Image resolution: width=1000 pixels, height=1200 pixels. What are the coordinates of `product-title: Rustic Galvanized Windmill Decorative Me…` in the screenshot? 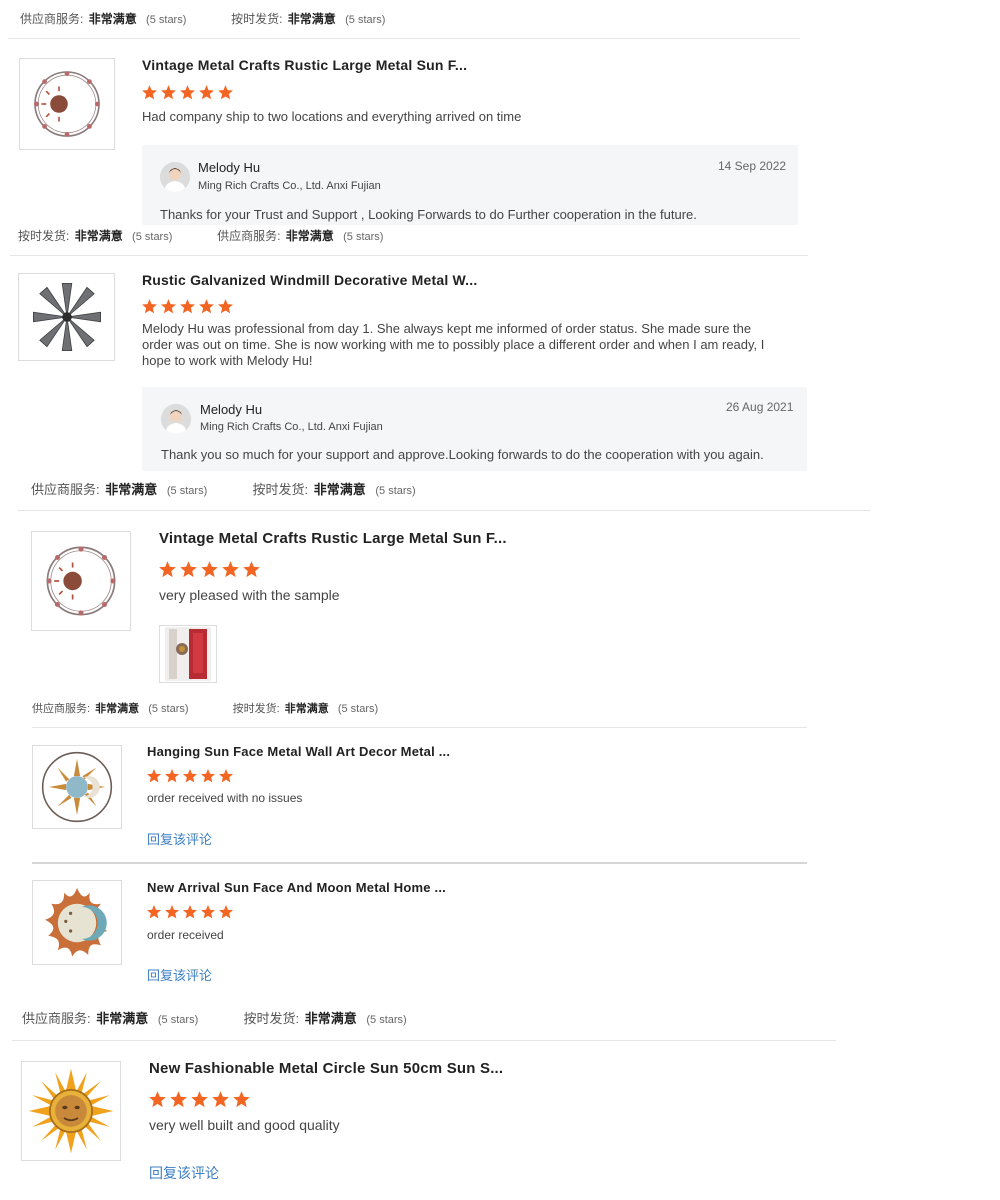 It's located at (309, 280).